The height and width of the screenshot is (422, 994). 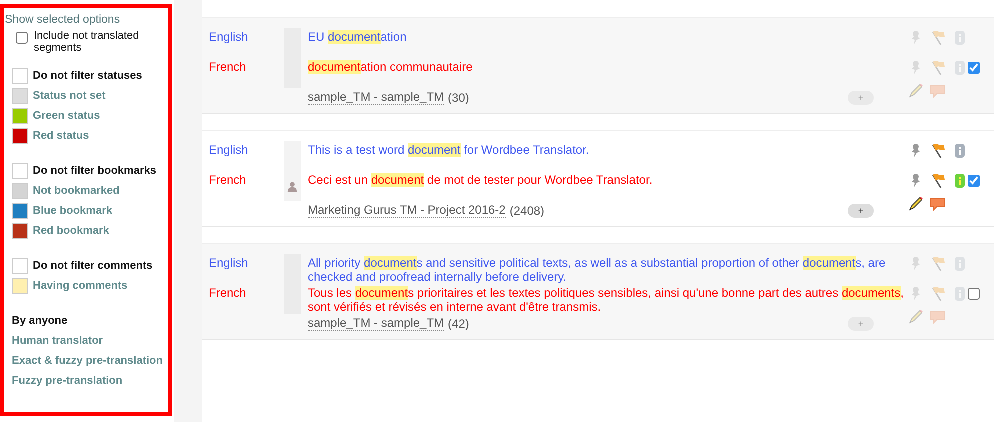 I want to click on filter-option: Green status, so click(x=66, y=116).